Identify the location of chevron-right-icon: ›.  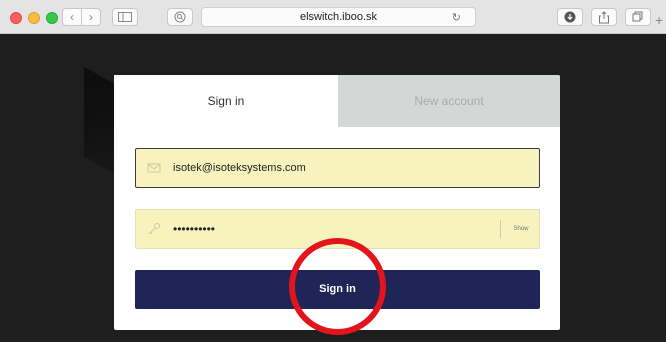
(91, 17).